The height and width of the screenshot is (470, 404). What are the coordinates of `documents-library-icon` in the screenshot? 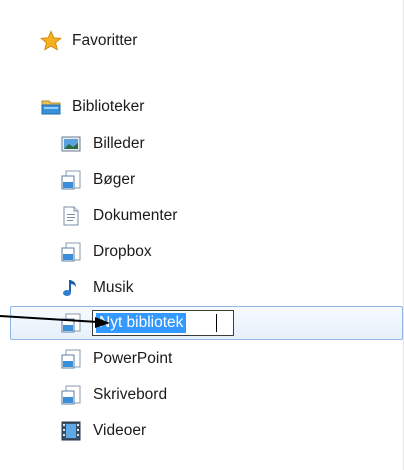 It's located at (71, 216).